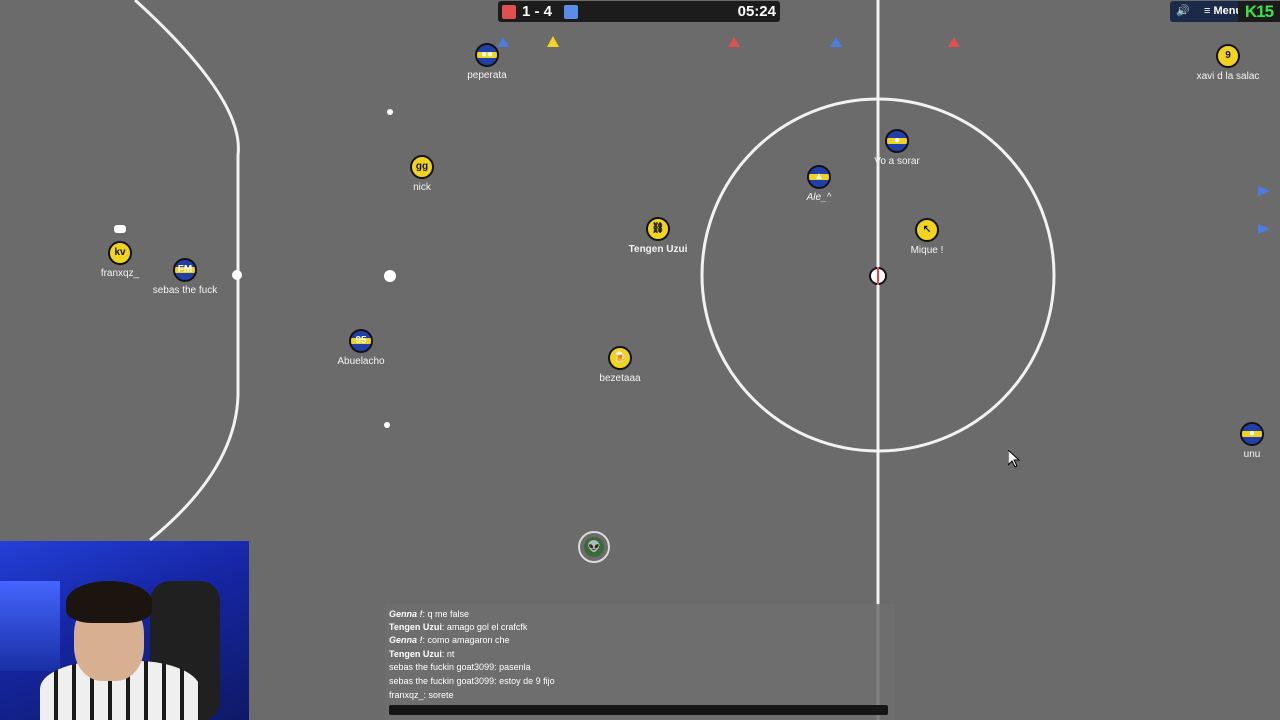 Image resolution: width=1280 pixels, height=720 pixels. I want to click on player-disc: ▲, so click(819, 177).